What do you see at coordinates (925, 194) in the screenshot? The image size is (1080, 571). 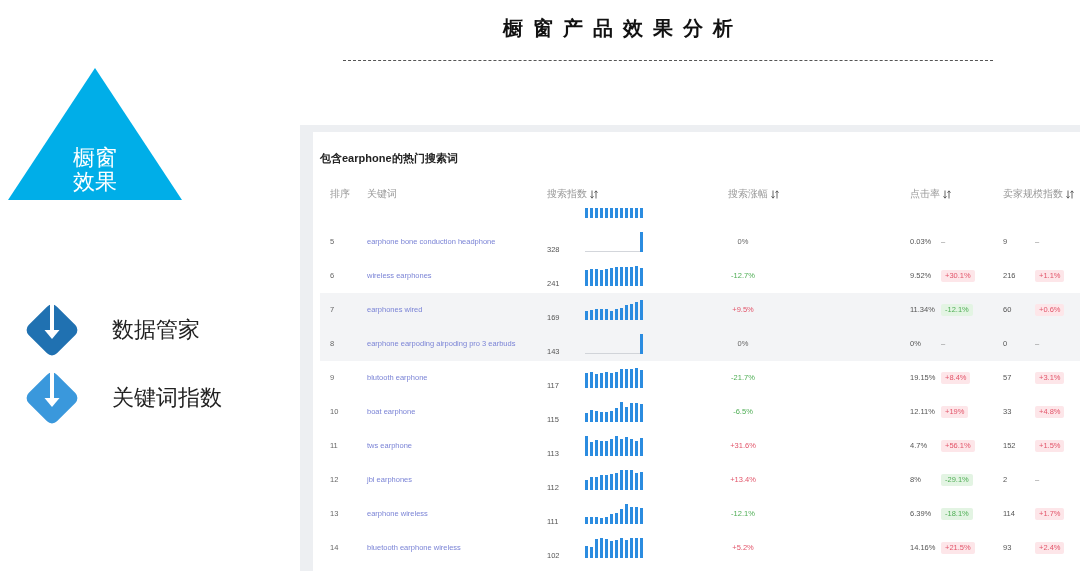 I see `column-header: 点击率` at bounding box center [925, 194].